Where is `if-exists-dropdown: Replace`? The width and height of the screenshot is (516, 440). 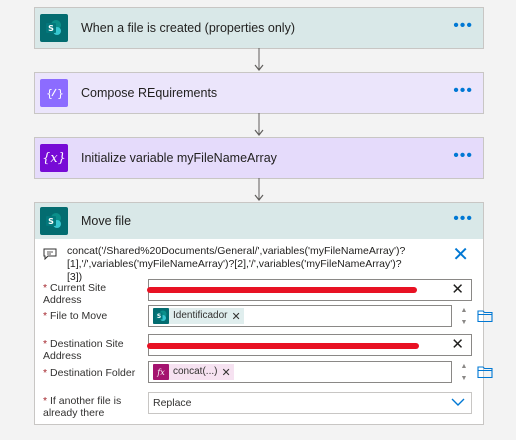
if-exists-dropdown: Replace is located at coordinates (310, 403).